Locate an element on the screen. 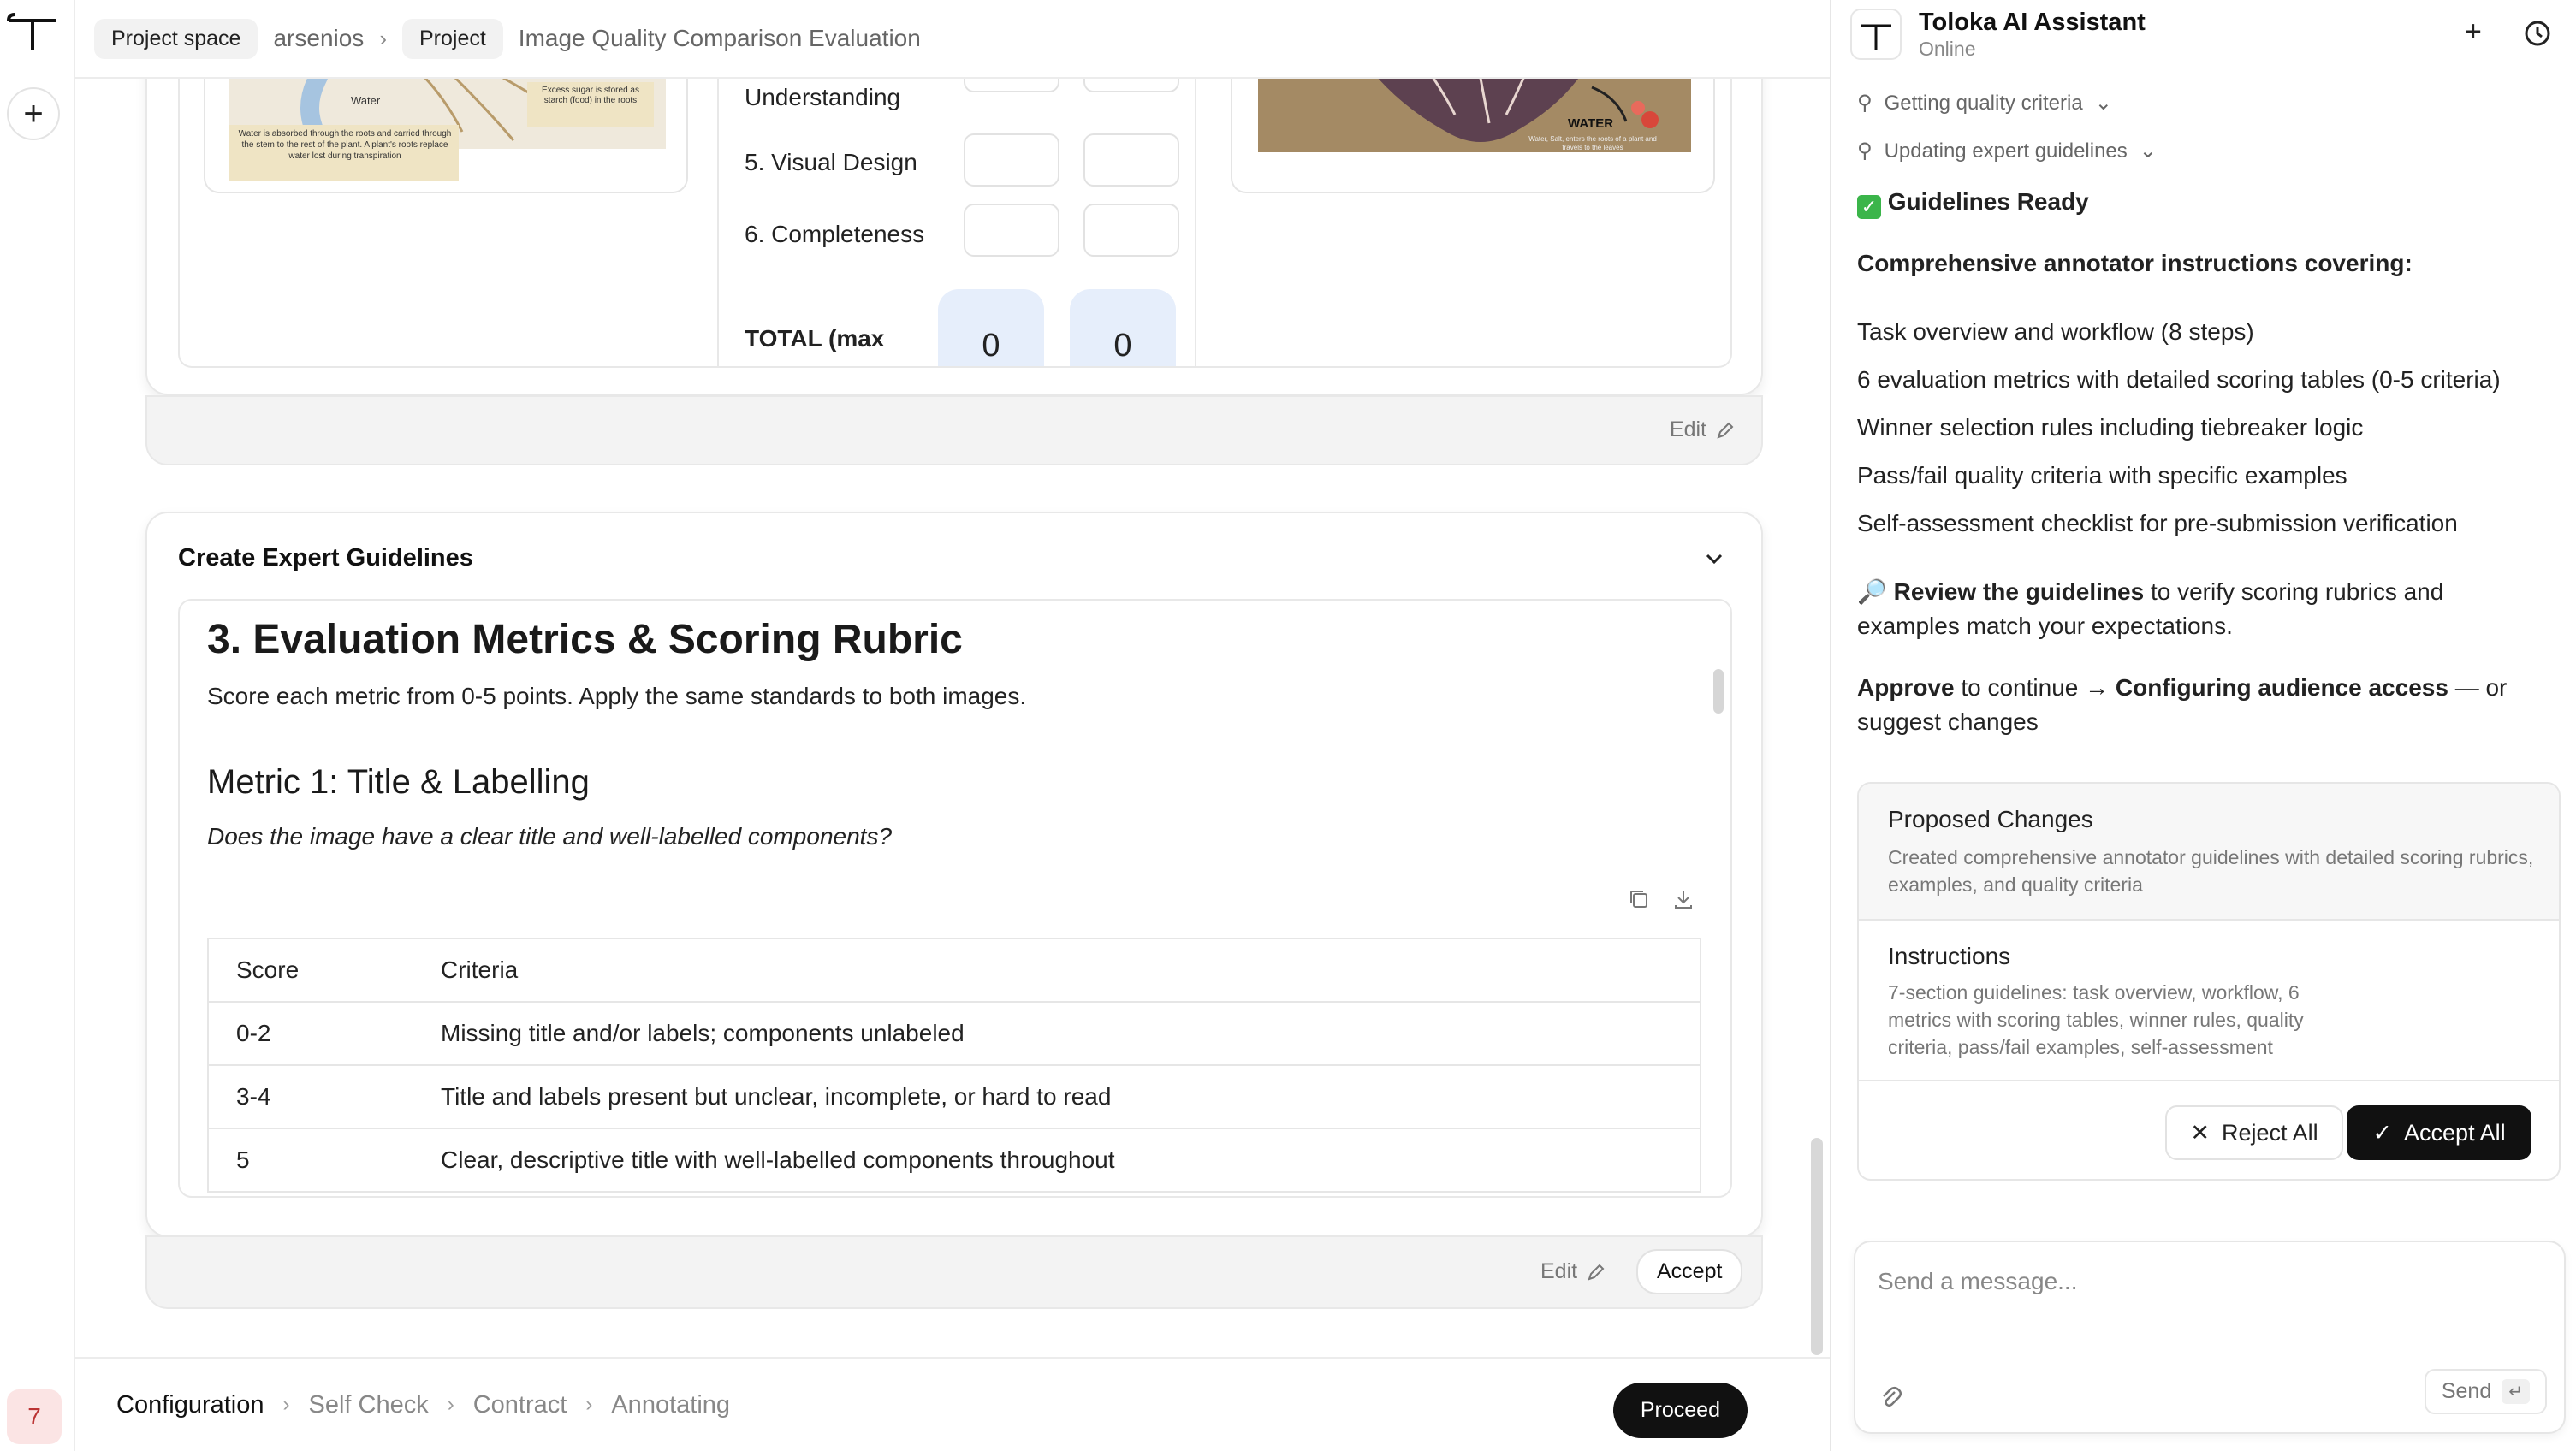  breadcrumb-project: Project is located at coordinates (452, 38).